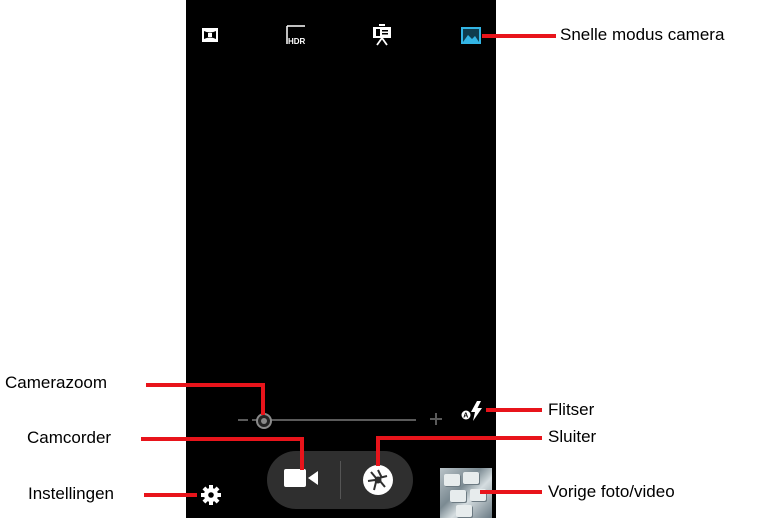 This screenshot has height=518, width=770. I want to click on picture-mode-button, so click(471, 35).